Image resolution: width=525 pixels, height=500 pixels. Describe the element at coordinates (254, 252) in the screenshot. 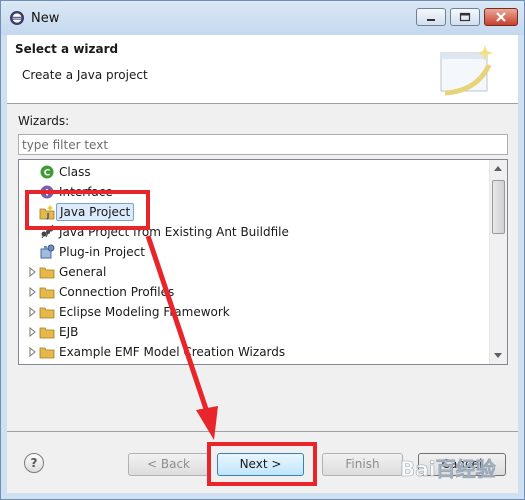

I see `tree-item-plugin-project: Plug-in Project` at that location.